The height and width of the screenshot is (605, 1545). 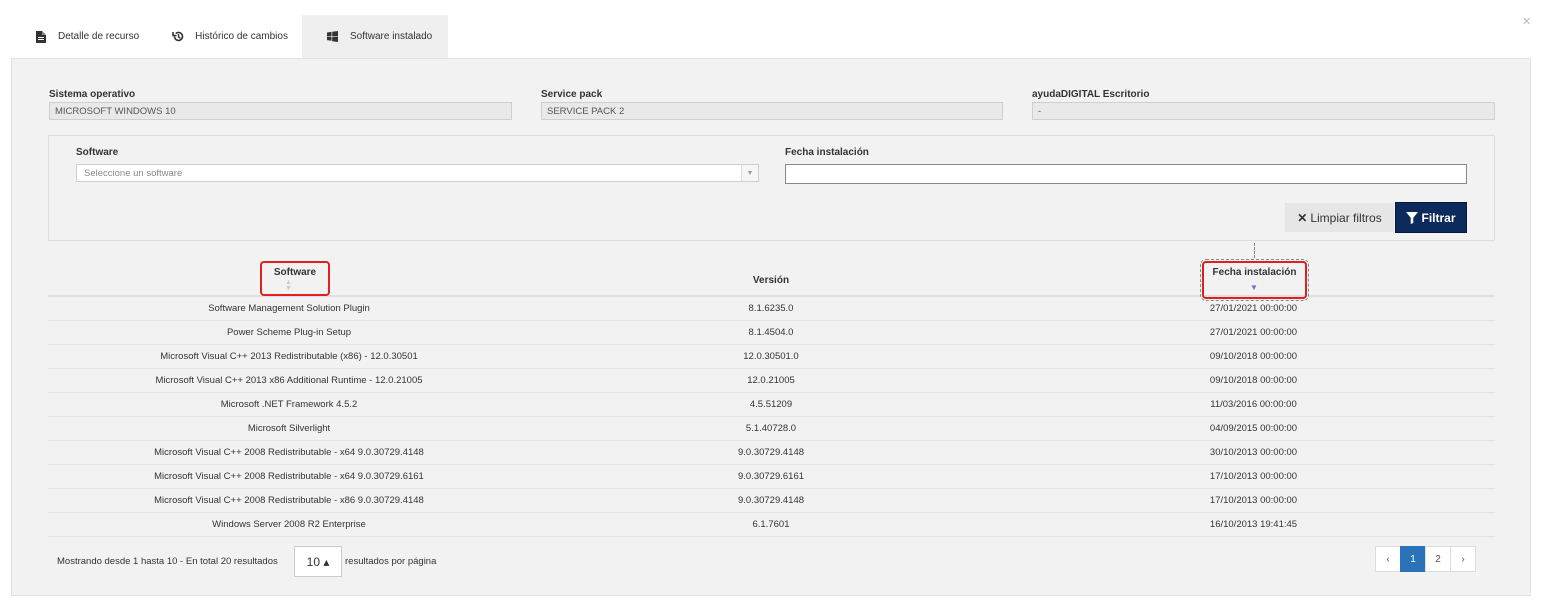 I want to click on pagination: ‹ 1 2 ›, so click(x=1425, y=559).